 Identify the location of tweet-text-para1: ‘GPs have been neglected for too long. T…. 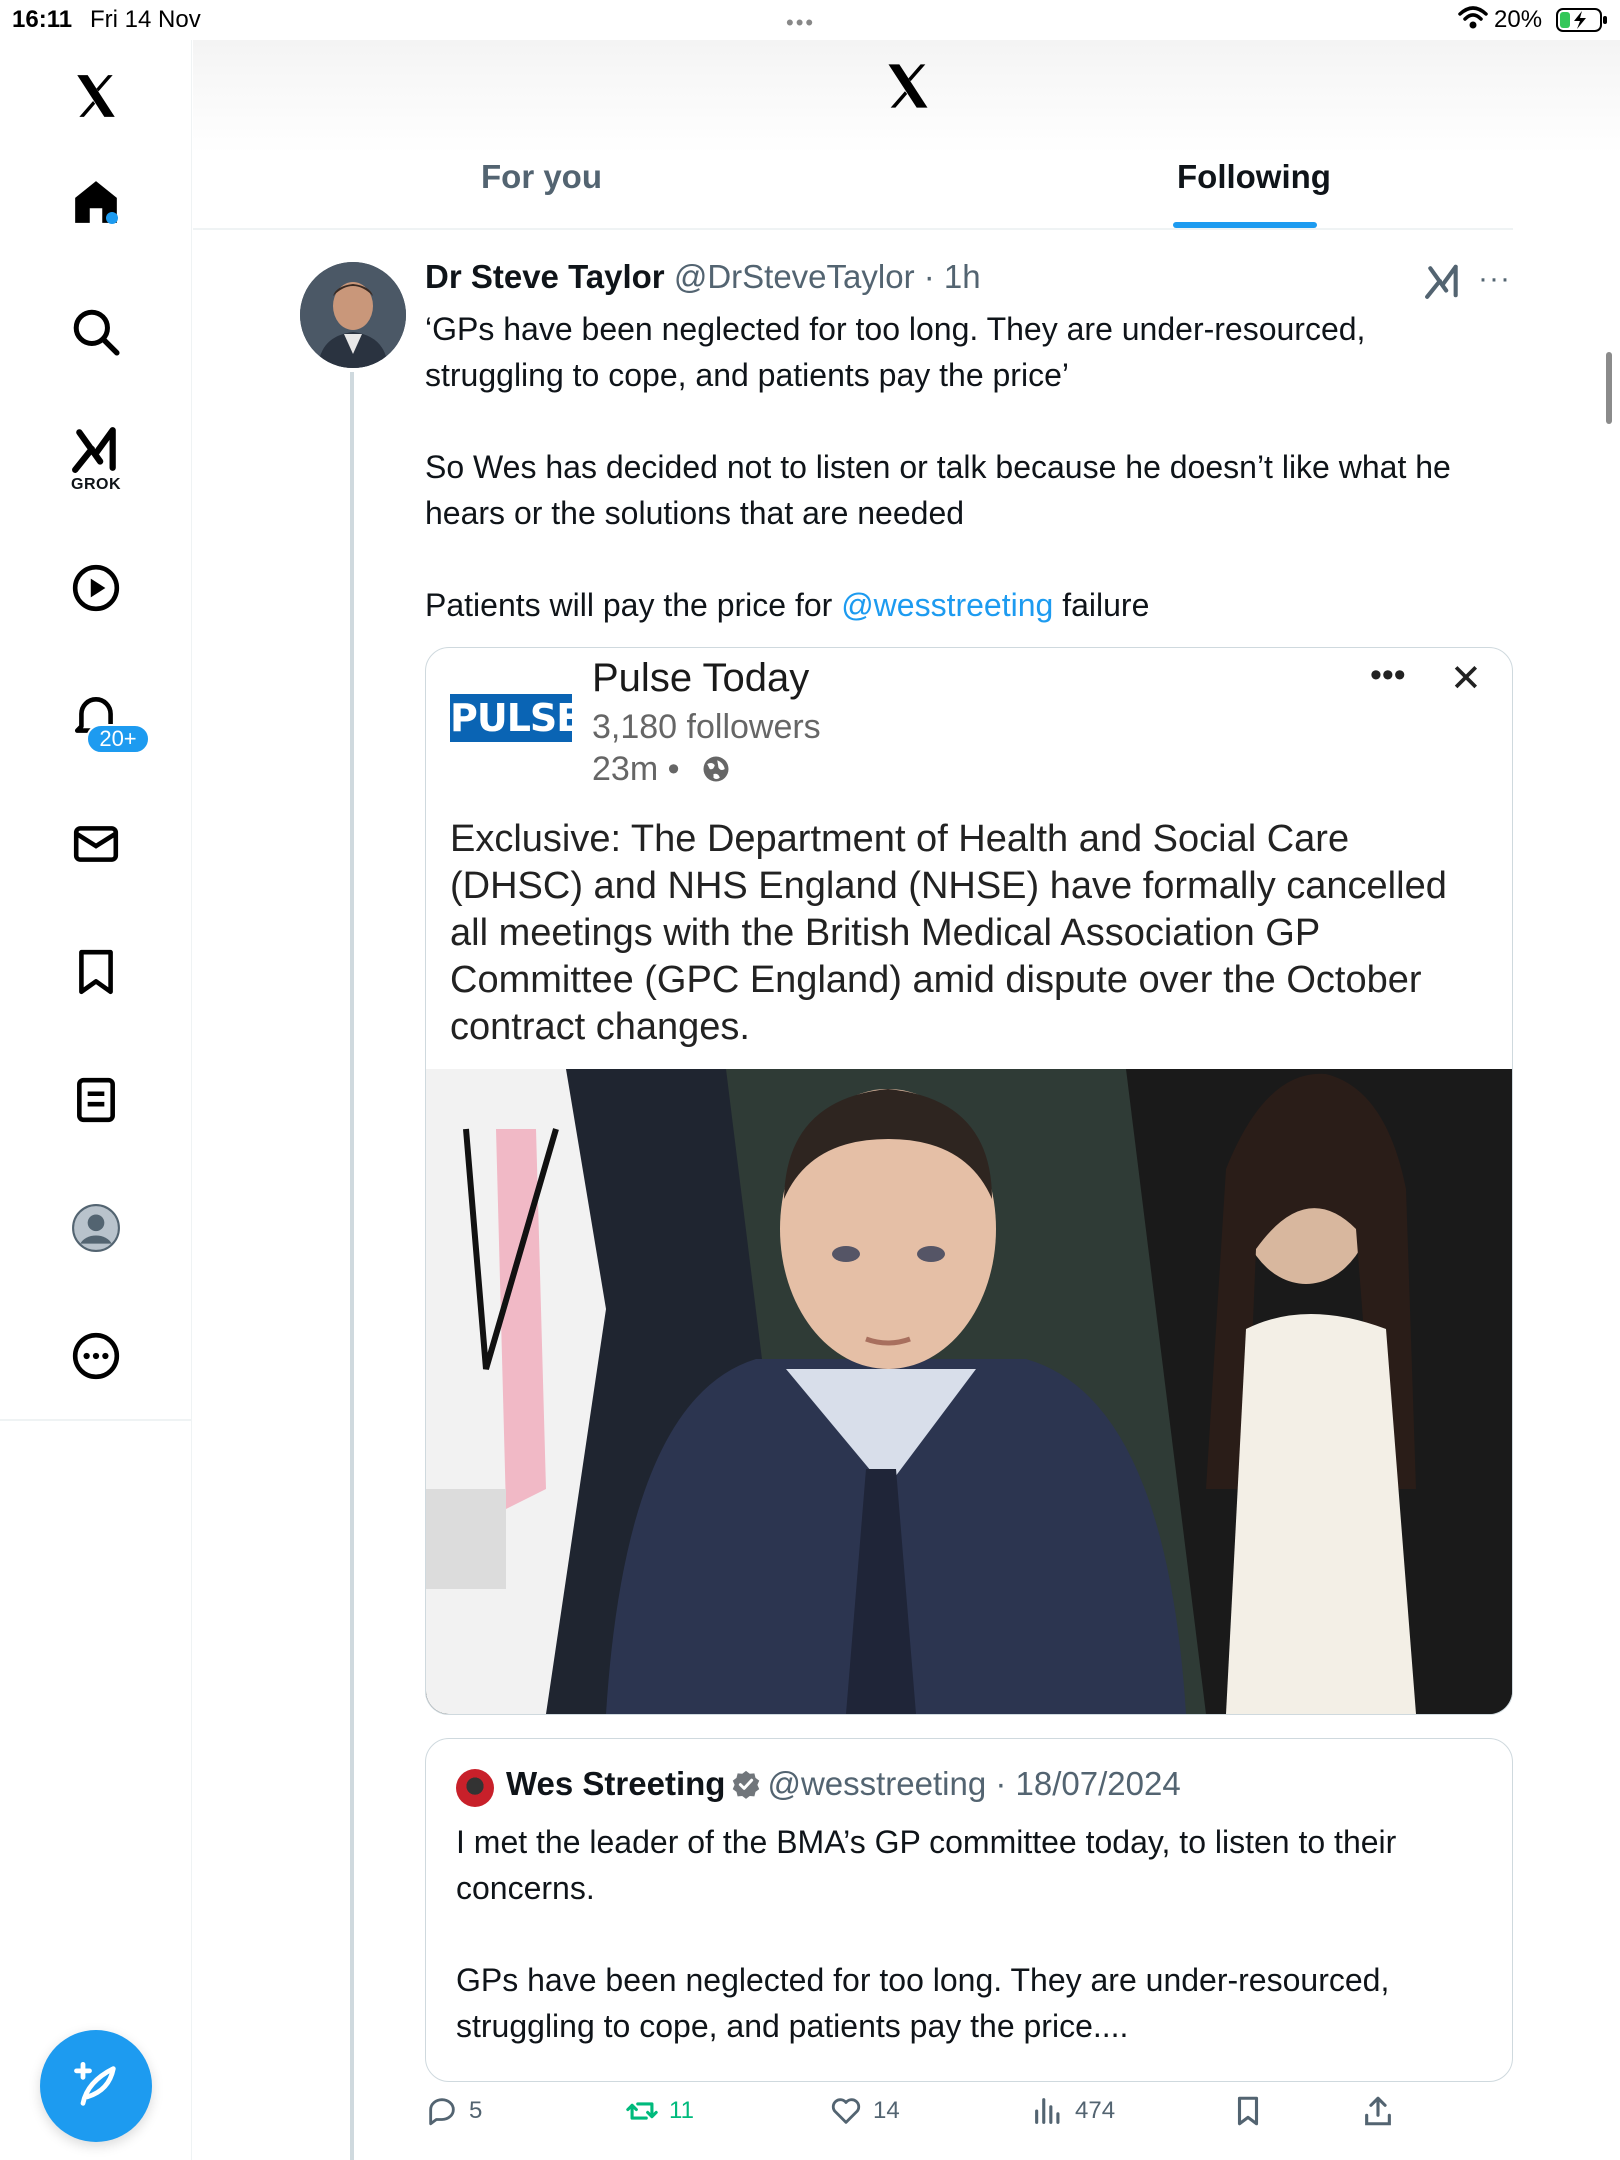
(900, 352).